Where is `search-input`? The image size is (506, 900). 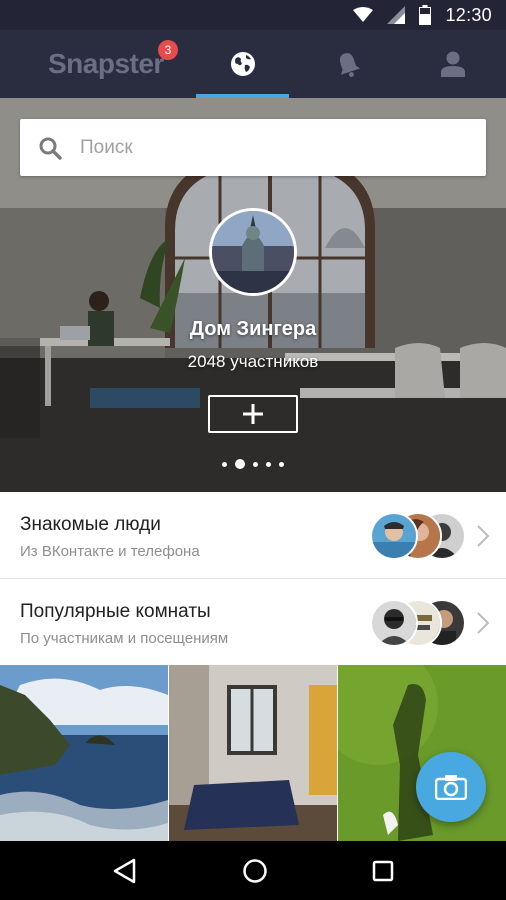 search-input is located at coordinates (260, 147).